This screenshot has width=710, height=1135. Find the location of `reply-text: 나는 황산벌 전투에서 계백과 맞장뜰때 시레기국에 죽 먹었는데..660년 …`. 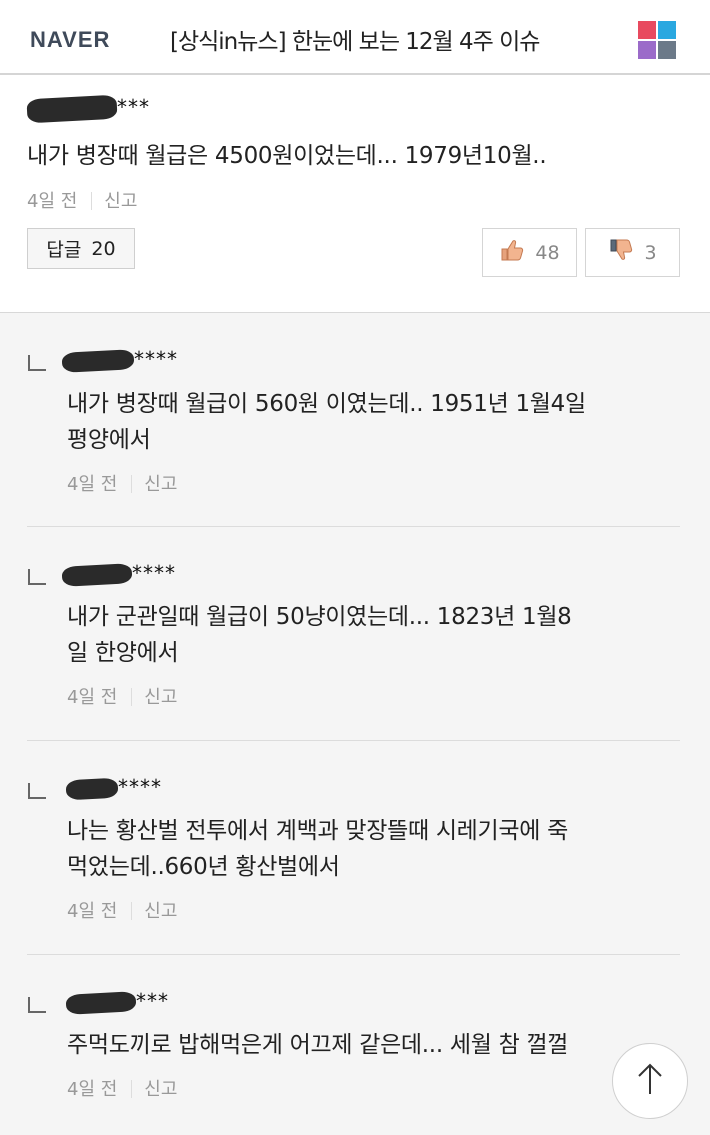

reply-text: 나는 황산벌 전투에서 계백과 맞장뜰때 시레기국에 죽 먹었는데..660년 … is located at coordinates (317, 849).